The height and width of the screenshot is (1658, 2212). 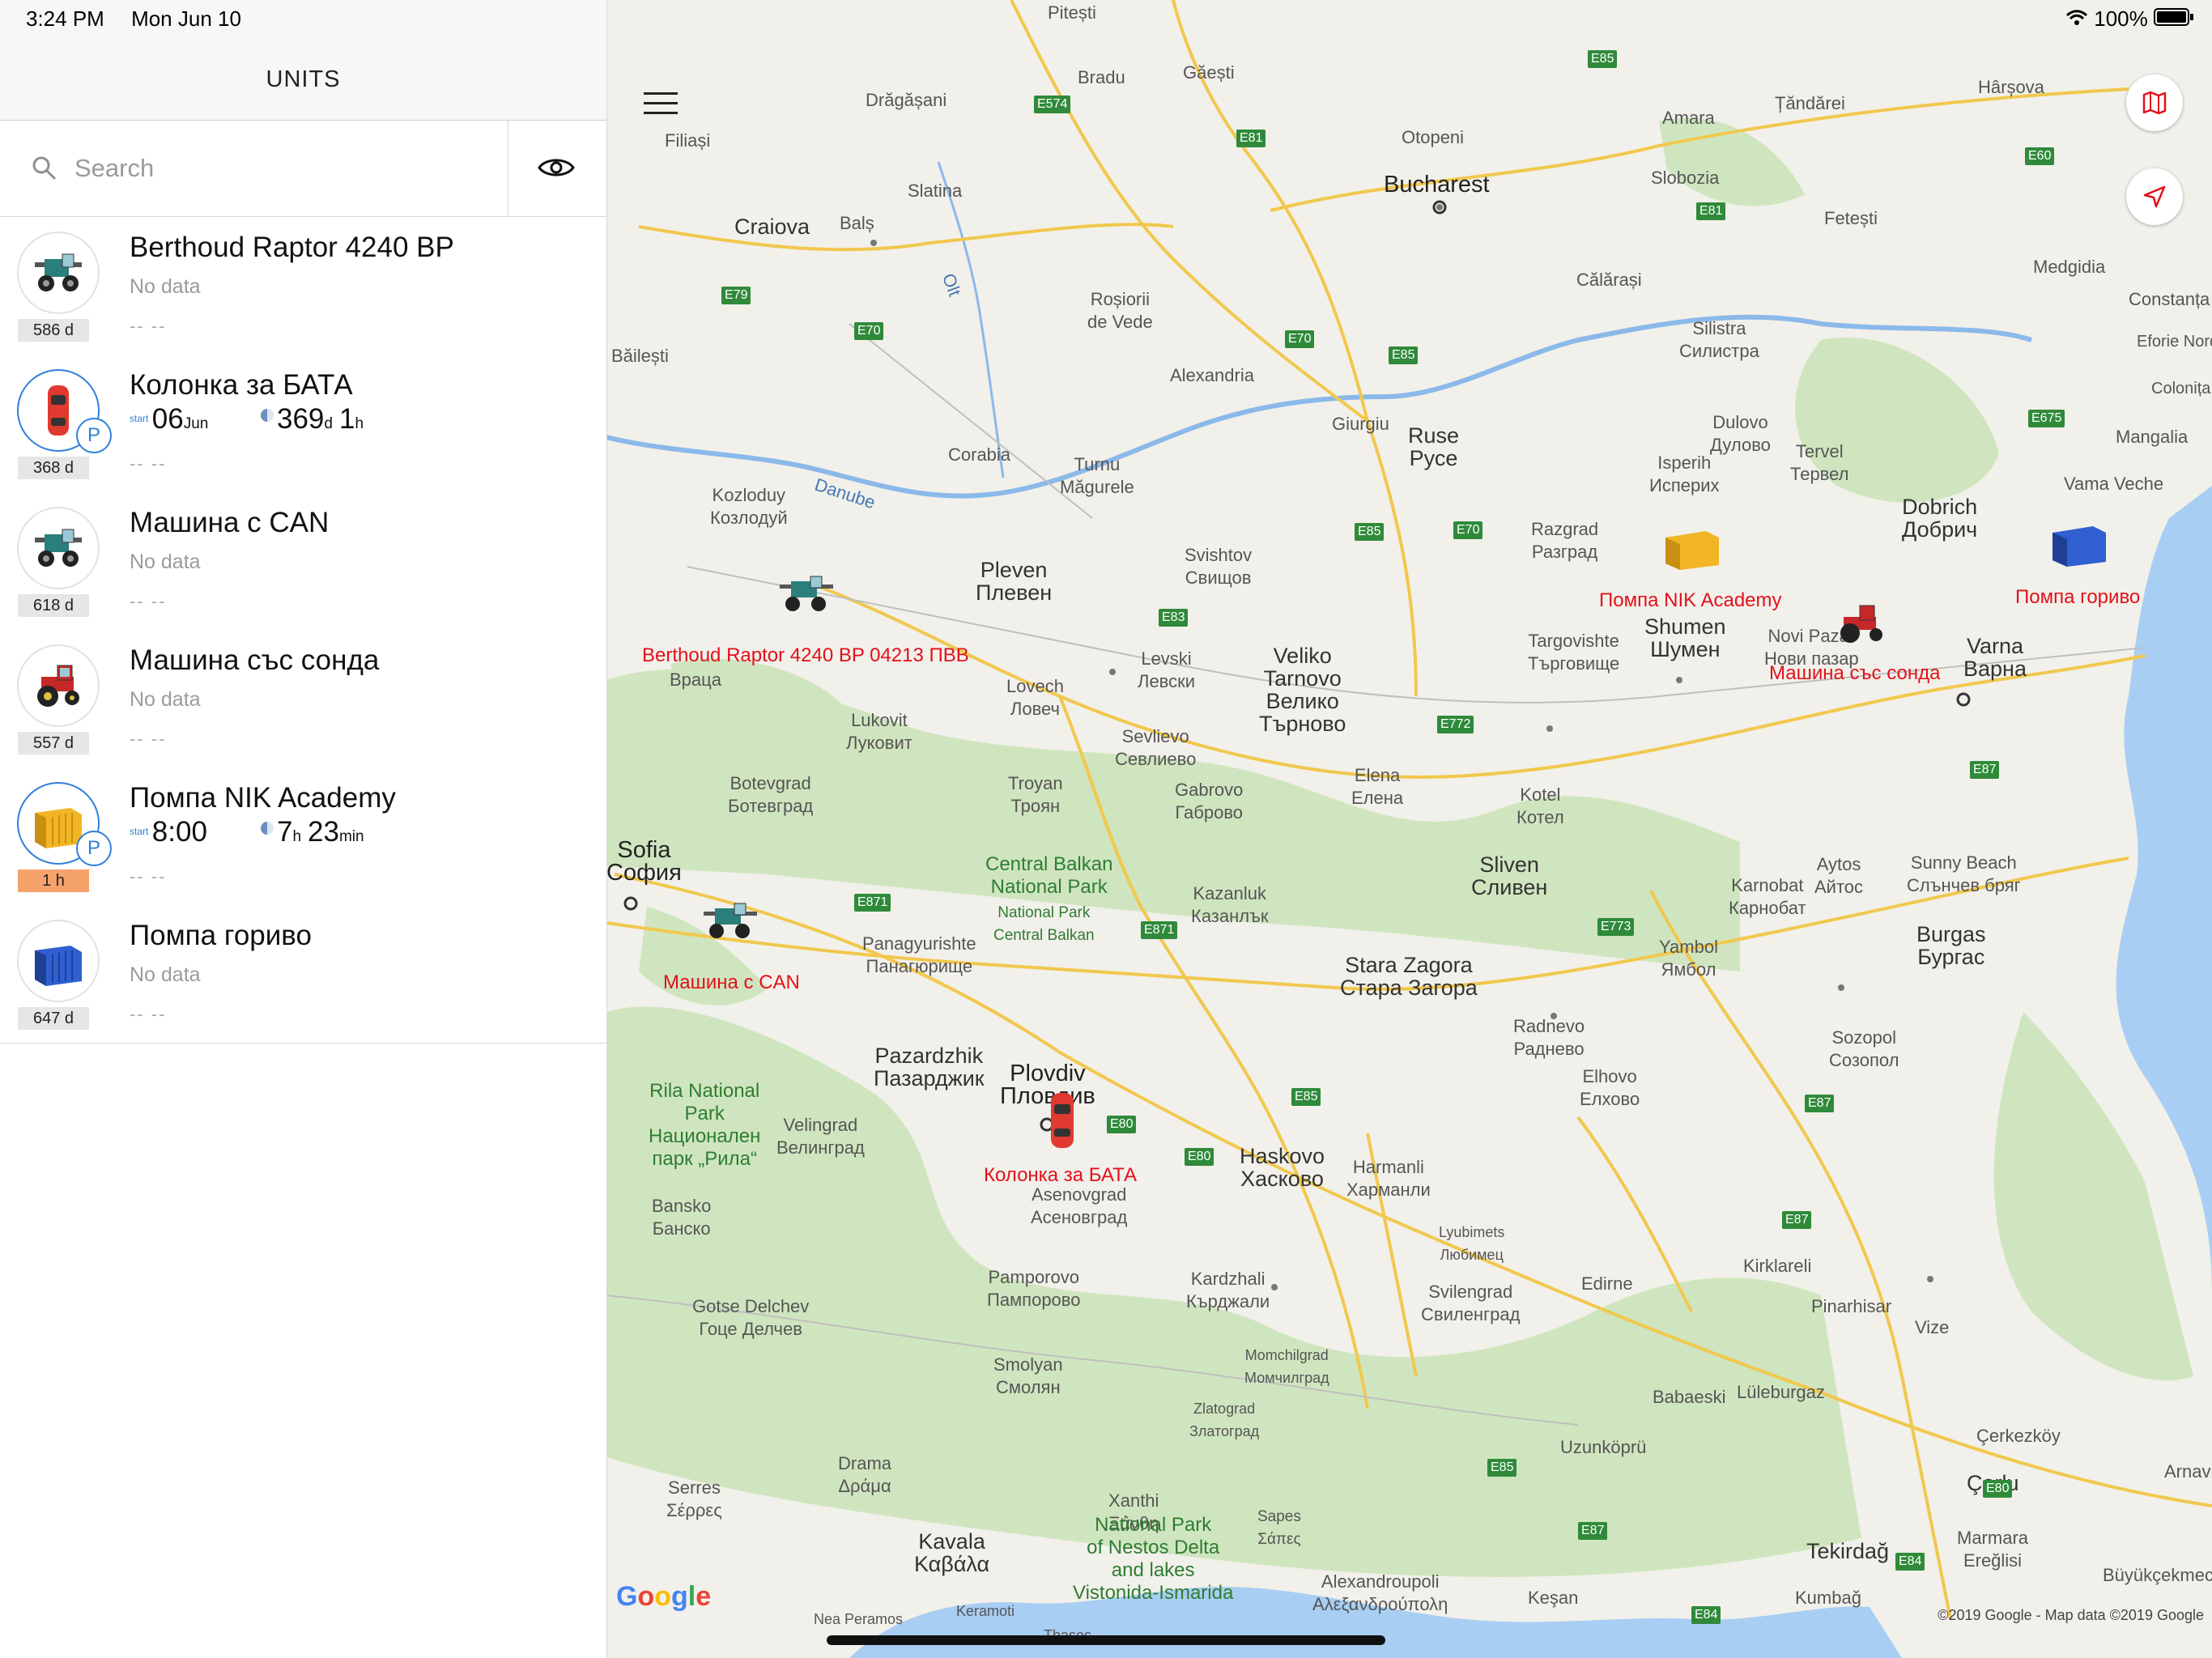 I want to click on map-label: Pamporovo Пампорово, so click(x=1034, y=1288).